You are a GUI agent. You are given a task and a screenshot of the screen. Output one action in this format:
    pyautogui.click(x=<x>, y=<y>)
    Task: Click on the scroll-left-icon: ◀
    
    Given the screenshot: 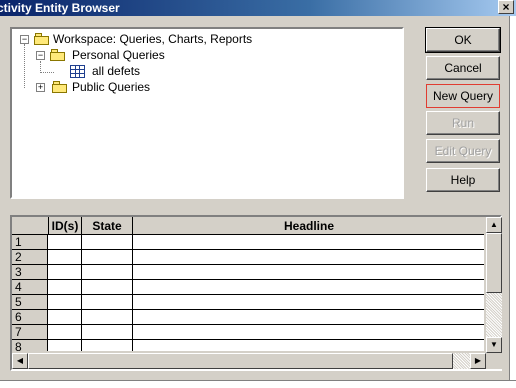 What is the action you would take?
    pyautogui.click(x=20, y=361)
    